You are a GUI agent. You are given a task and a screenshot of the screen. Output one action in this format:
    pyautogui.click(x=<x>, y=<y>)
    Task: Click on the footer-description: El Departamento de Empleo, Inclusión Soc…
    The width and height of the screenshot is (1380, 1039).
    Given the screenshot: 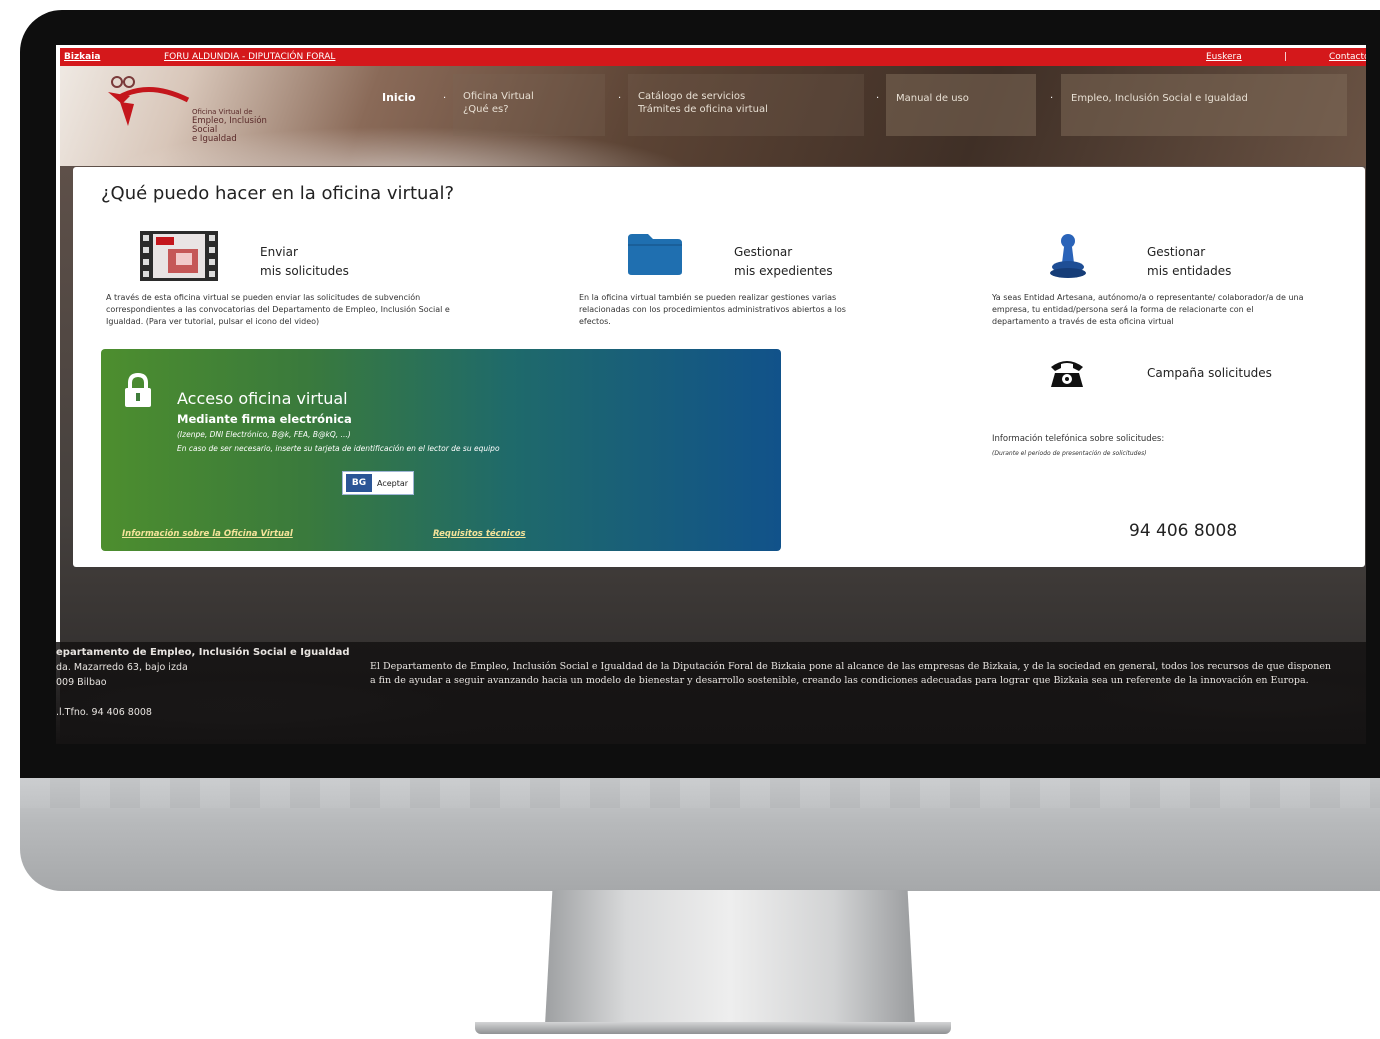 What is the action you would take?
    pyautogui.click(x=851, y=673)
    